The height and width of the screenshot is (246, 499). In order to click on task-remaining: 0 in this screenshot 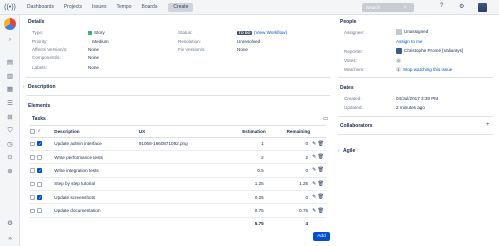, I will do `click(288, 197)`.